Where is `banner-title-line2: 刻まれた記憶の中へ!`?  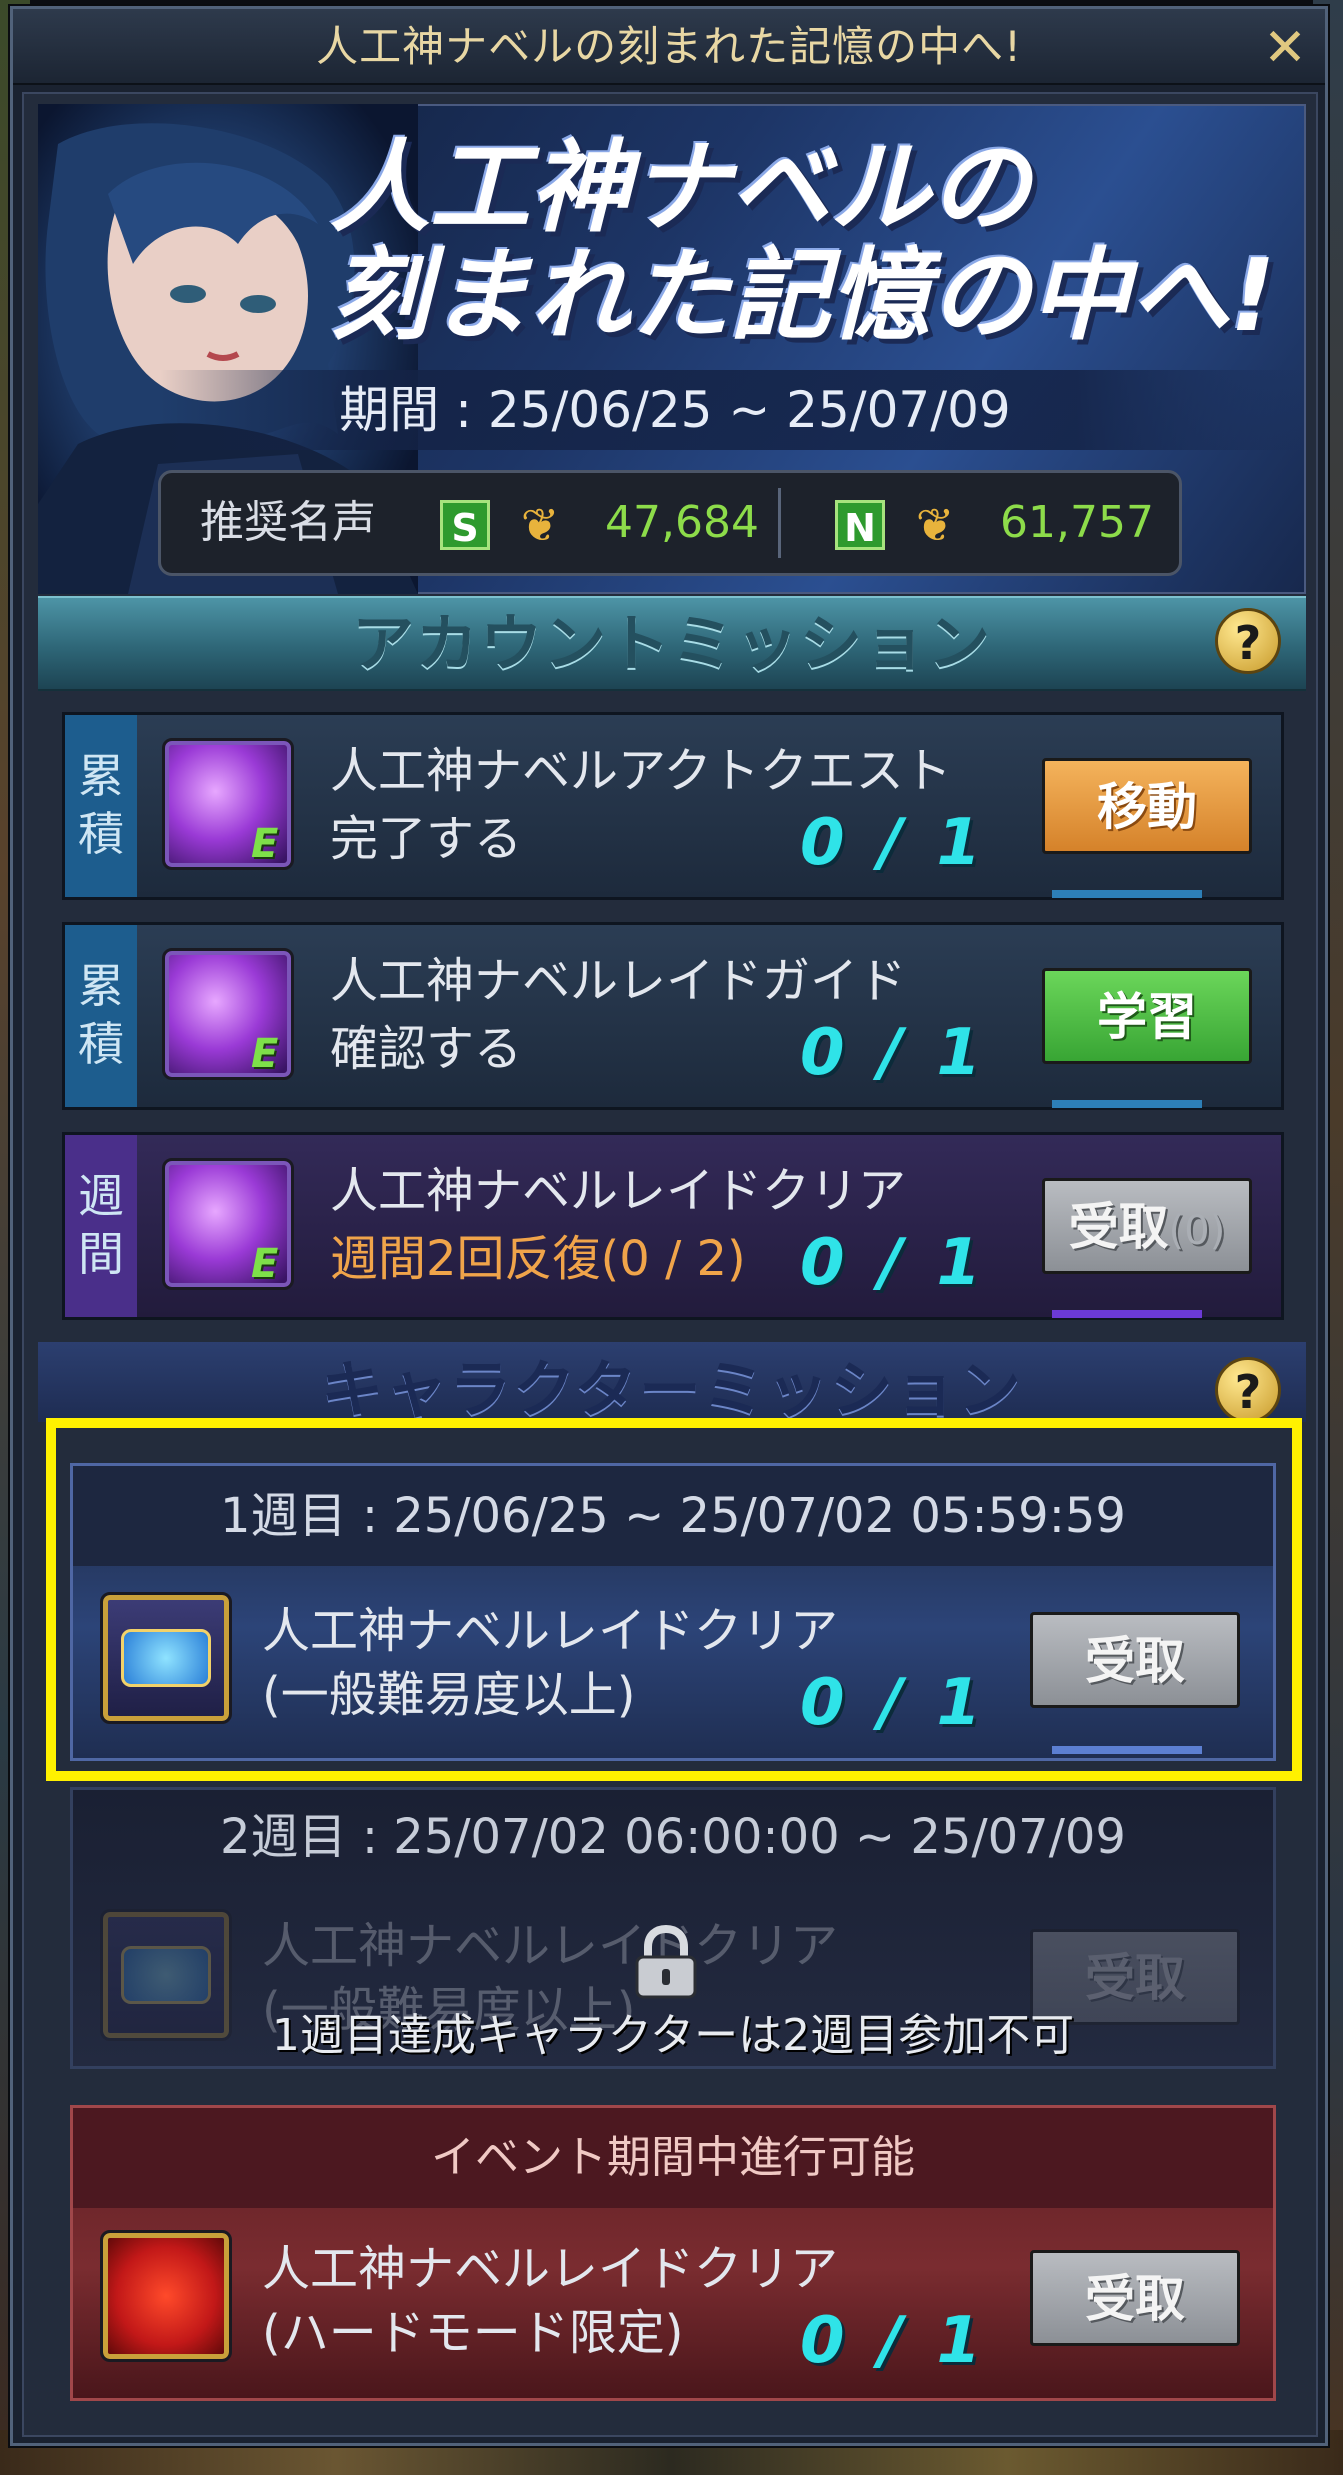 banner-title-line2: 刻まれた記憶の中へ! is located at coordinates (803, 295).